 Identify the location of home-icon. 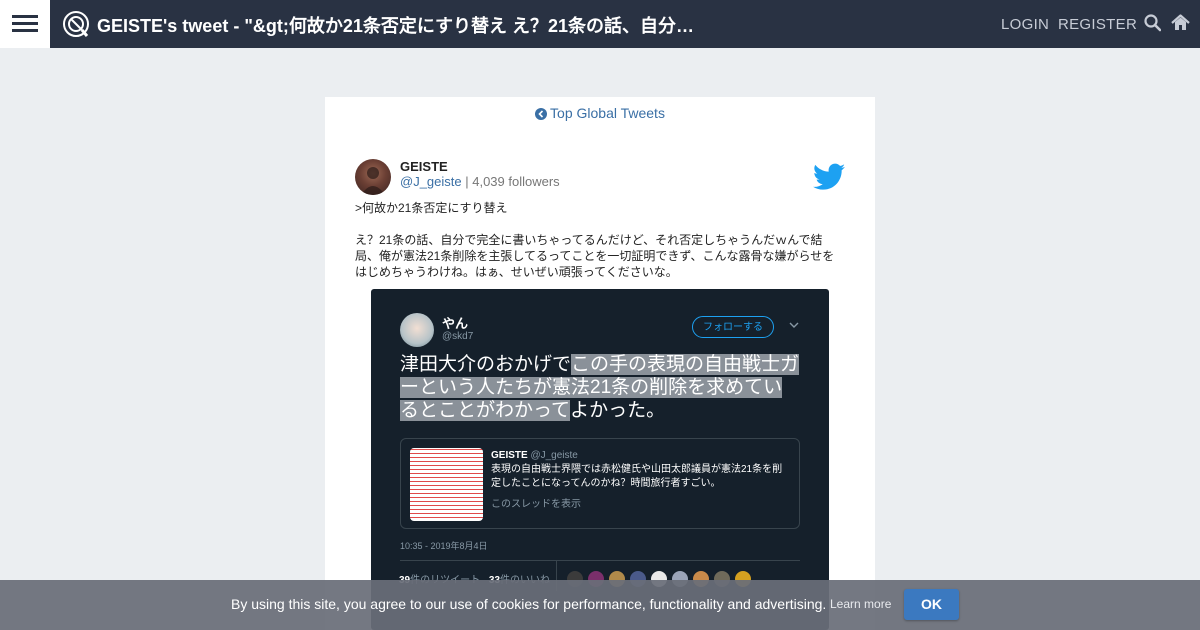
(1180, 23).